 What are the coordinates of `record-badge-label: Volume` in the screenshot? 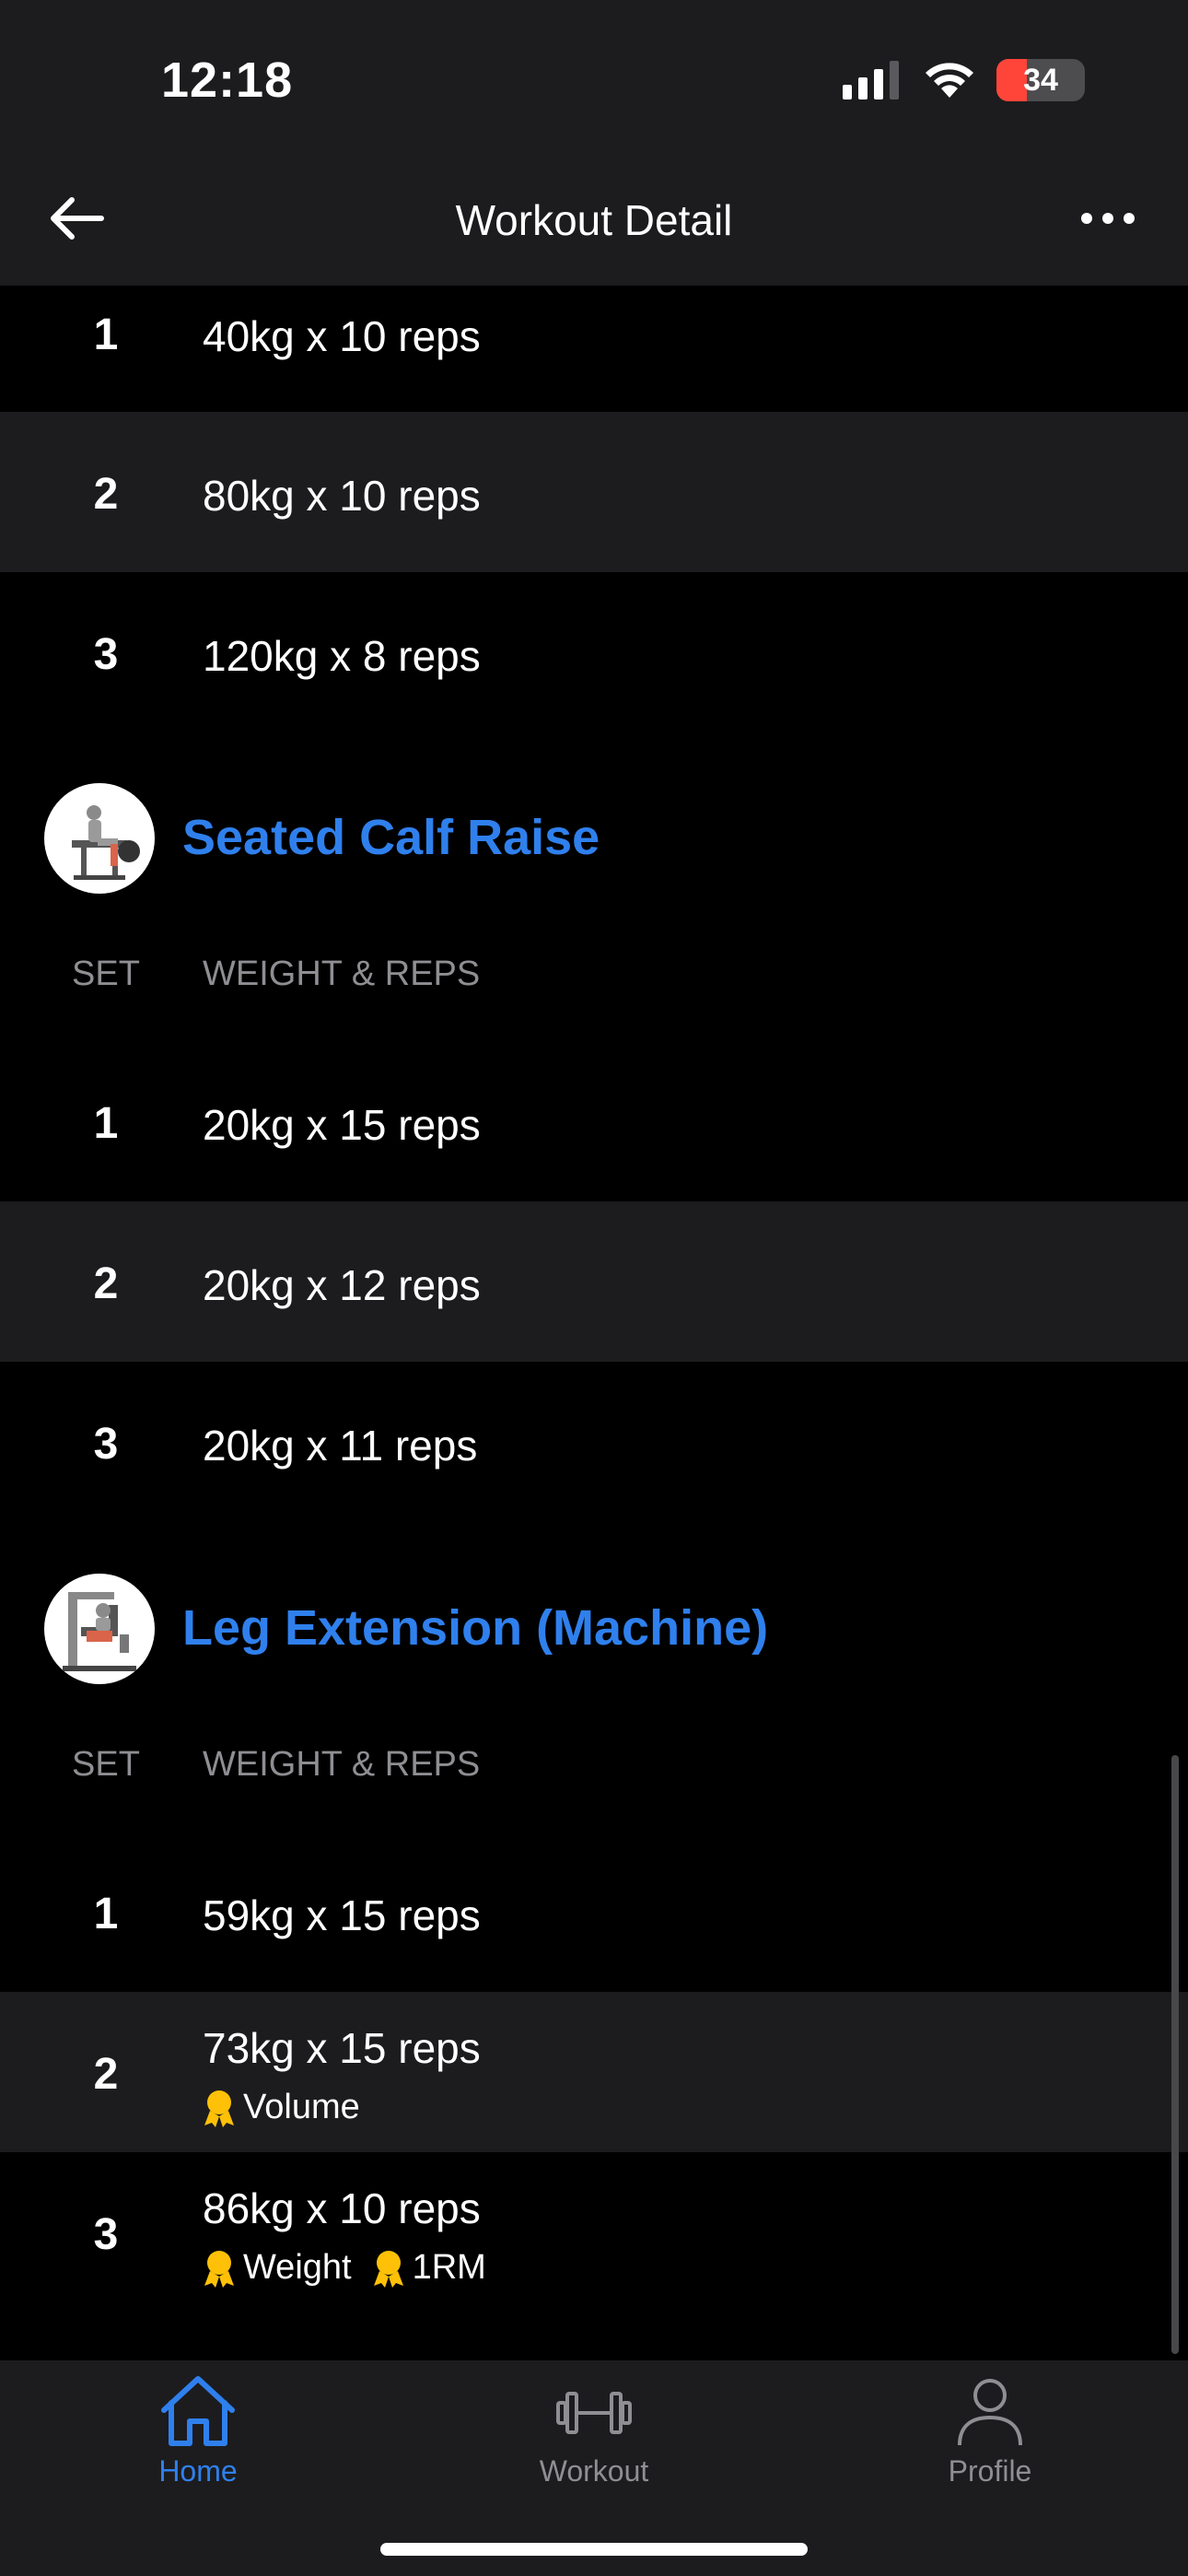 It's located at (301, 2107).